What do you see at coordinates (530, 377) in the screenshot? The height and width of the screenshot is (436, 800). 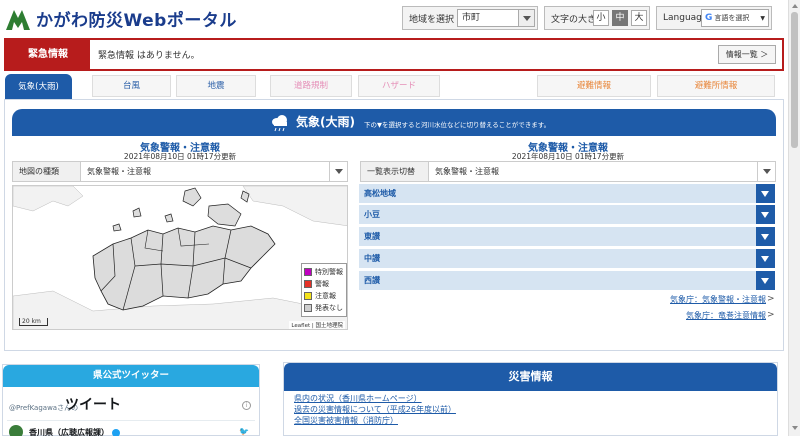 I see `disaster-info-header: 災害情報` at bounding box center [530, 377].